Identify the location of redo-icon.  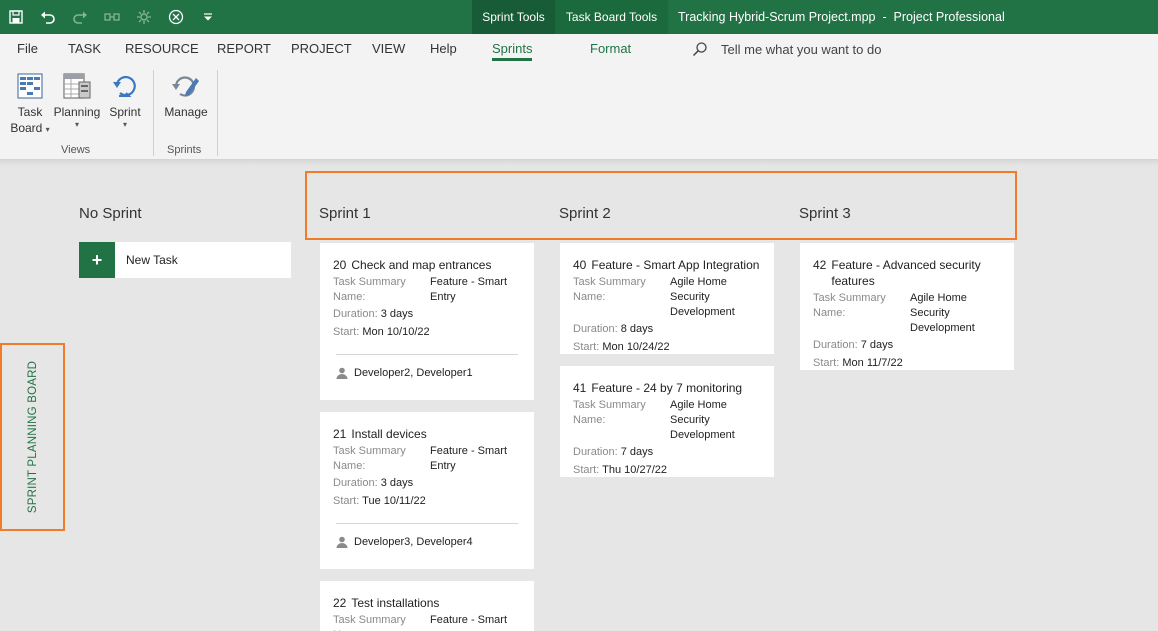
(80, 17).